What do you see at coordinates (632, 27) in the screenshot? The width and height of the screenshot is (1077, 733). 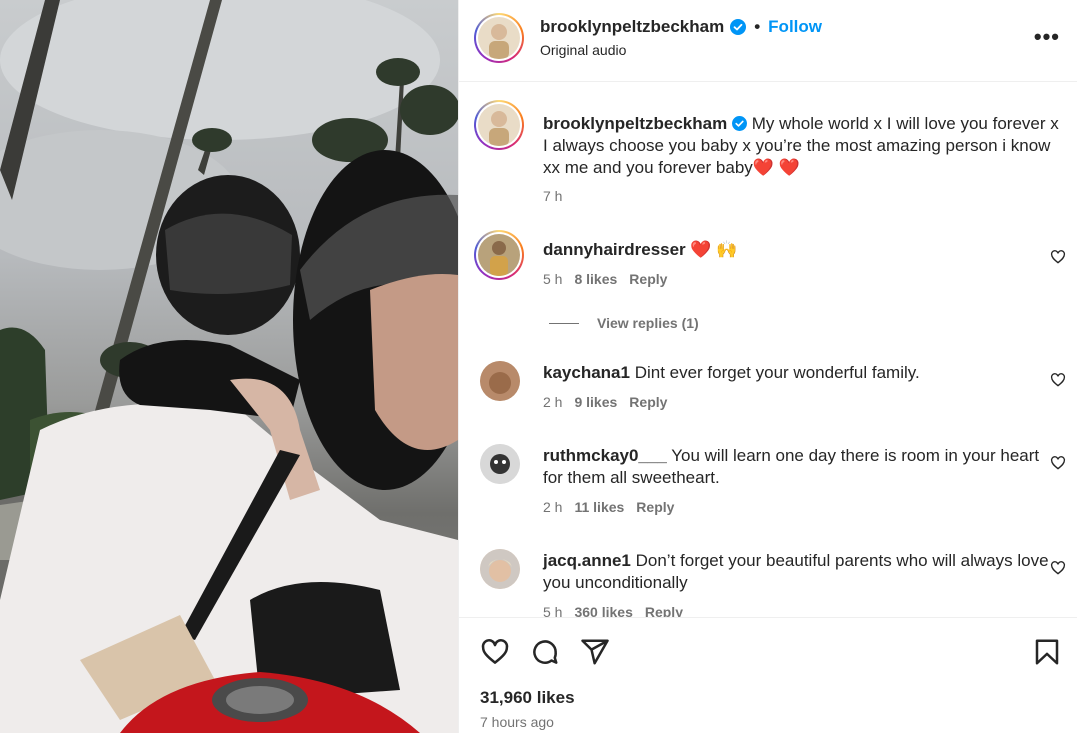 I see `author-username: brooklynpeltzbeckham` at bounding box center [632, 27].